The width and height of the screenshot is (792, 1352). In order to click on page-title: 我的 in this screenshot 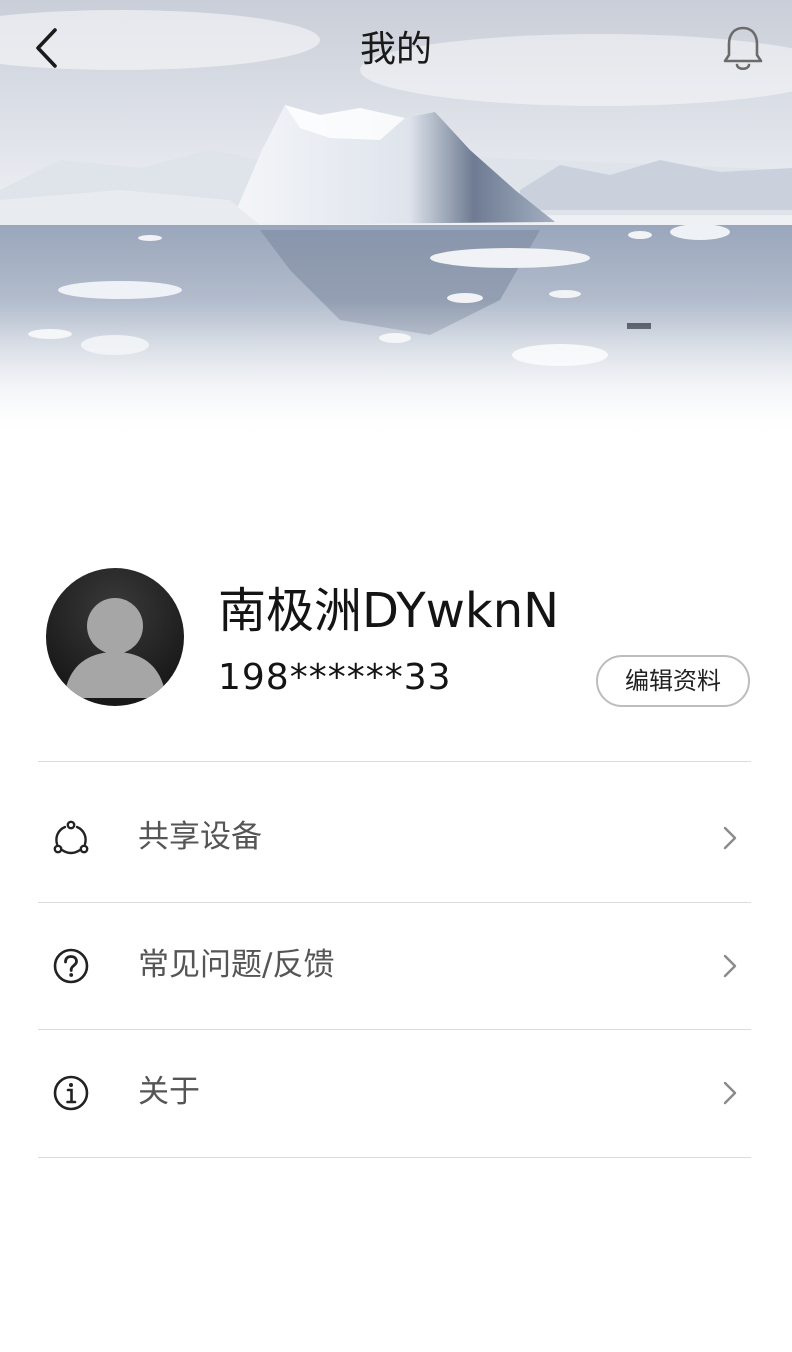, I will do `click(395, 49)`.